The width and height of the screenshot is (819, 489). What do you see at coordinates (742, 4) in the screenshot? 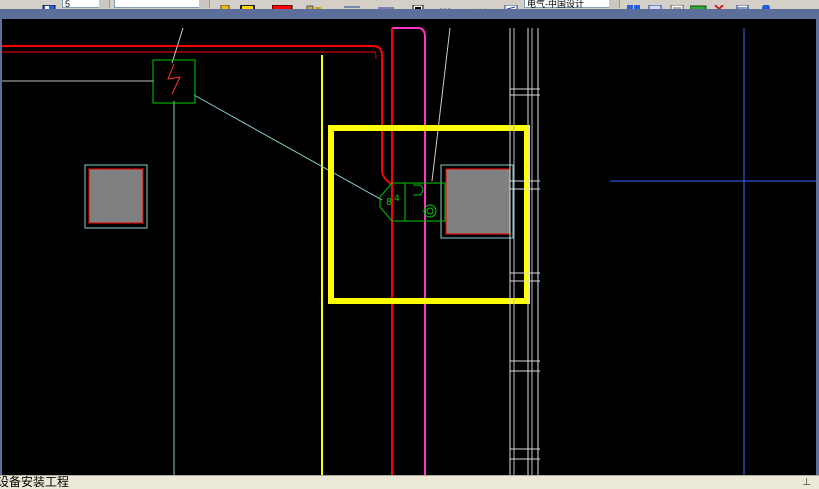
I see `tool-icon` at bounding box center [742, 4].